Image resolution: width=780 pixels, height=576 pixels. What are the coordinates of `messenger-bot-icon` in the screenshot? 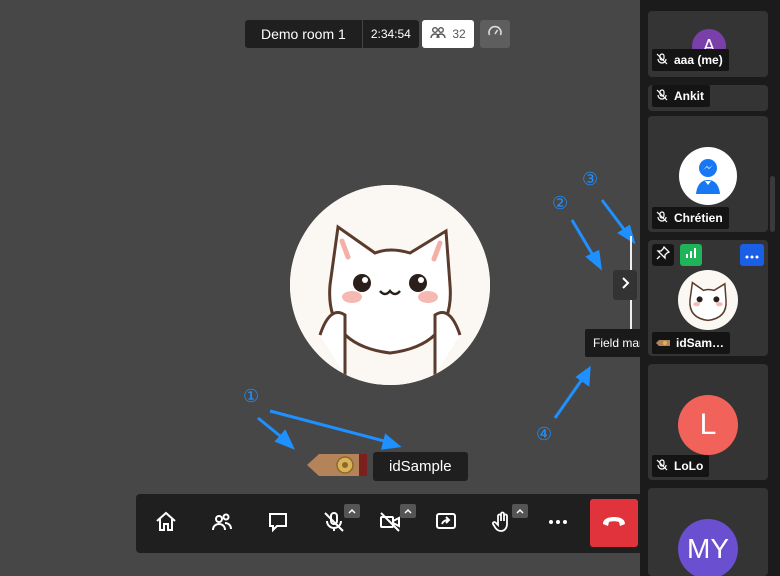 It's located at (708, 176).